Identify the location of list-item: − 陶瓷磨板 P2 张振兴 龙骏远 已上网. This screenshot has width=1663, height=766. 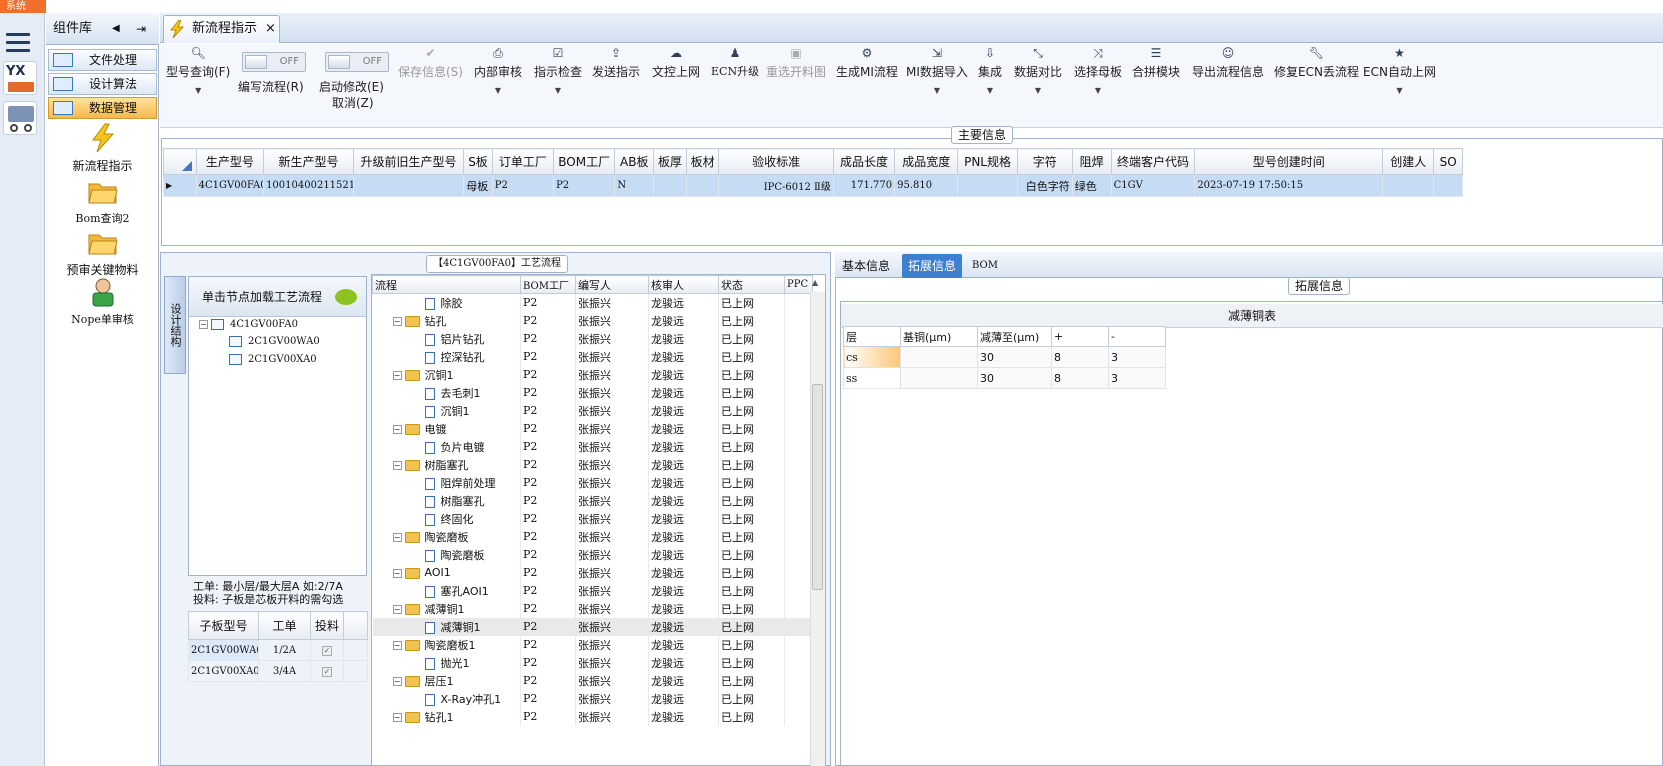
(592, 536).